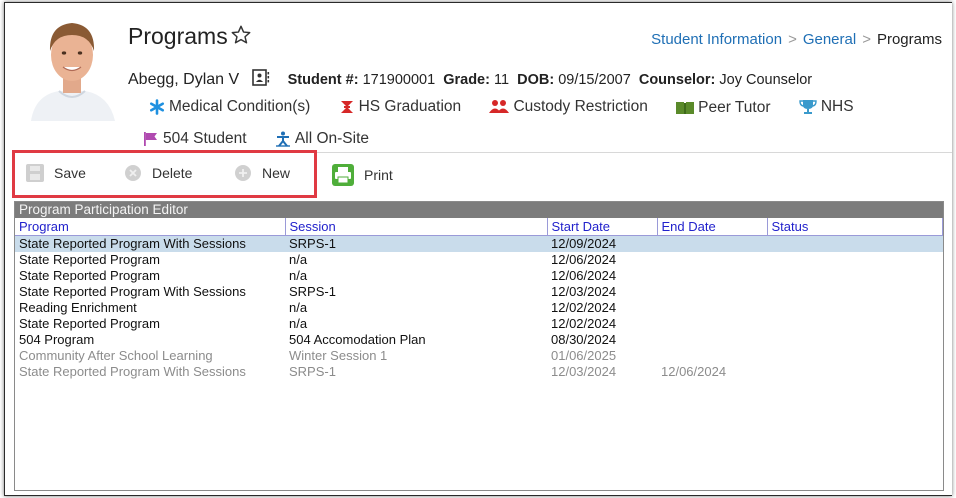 The width and height of the screenshot is (956, 498). What do you see at coordinates (568, 107) in the screenshot?
I see `flag-custody-restriction: Custody Restriction` at bounding box center [568, 107].